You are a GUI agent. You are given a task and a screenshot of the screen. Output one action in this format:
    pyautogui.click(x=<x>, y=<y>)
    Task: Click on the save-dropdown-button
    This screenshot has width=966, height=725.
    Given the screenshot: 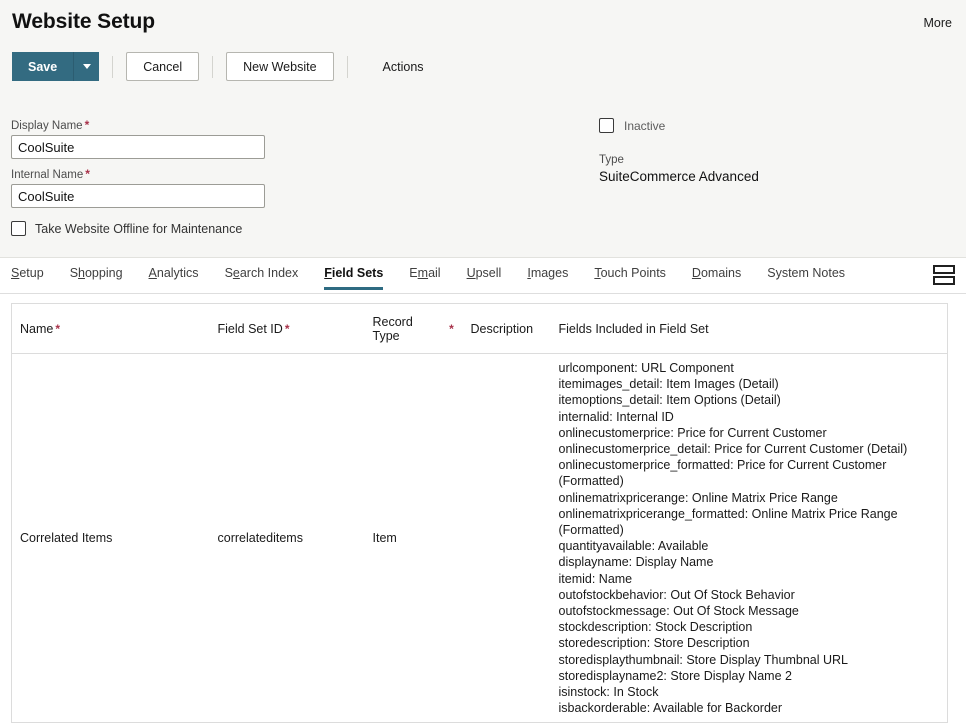 What is the action you would take?
    pyautogui.click(x=87, y=66)
    